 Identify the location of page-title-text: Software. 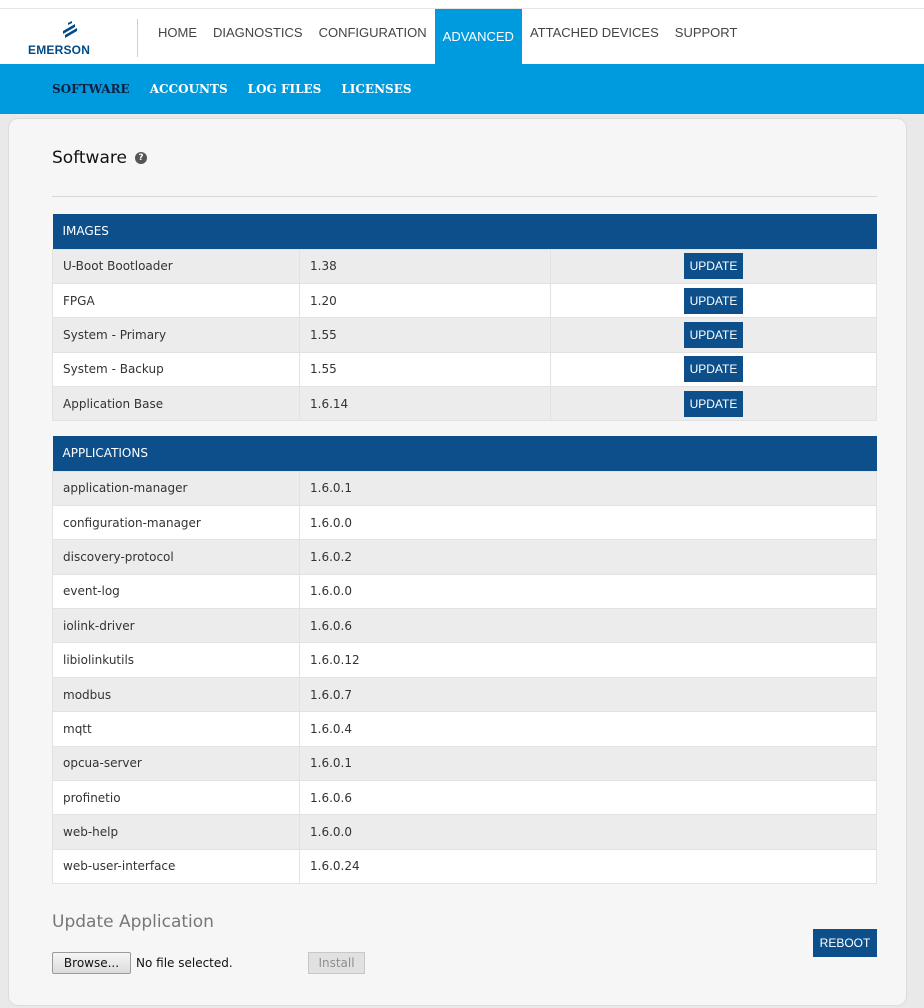
(89, 158).